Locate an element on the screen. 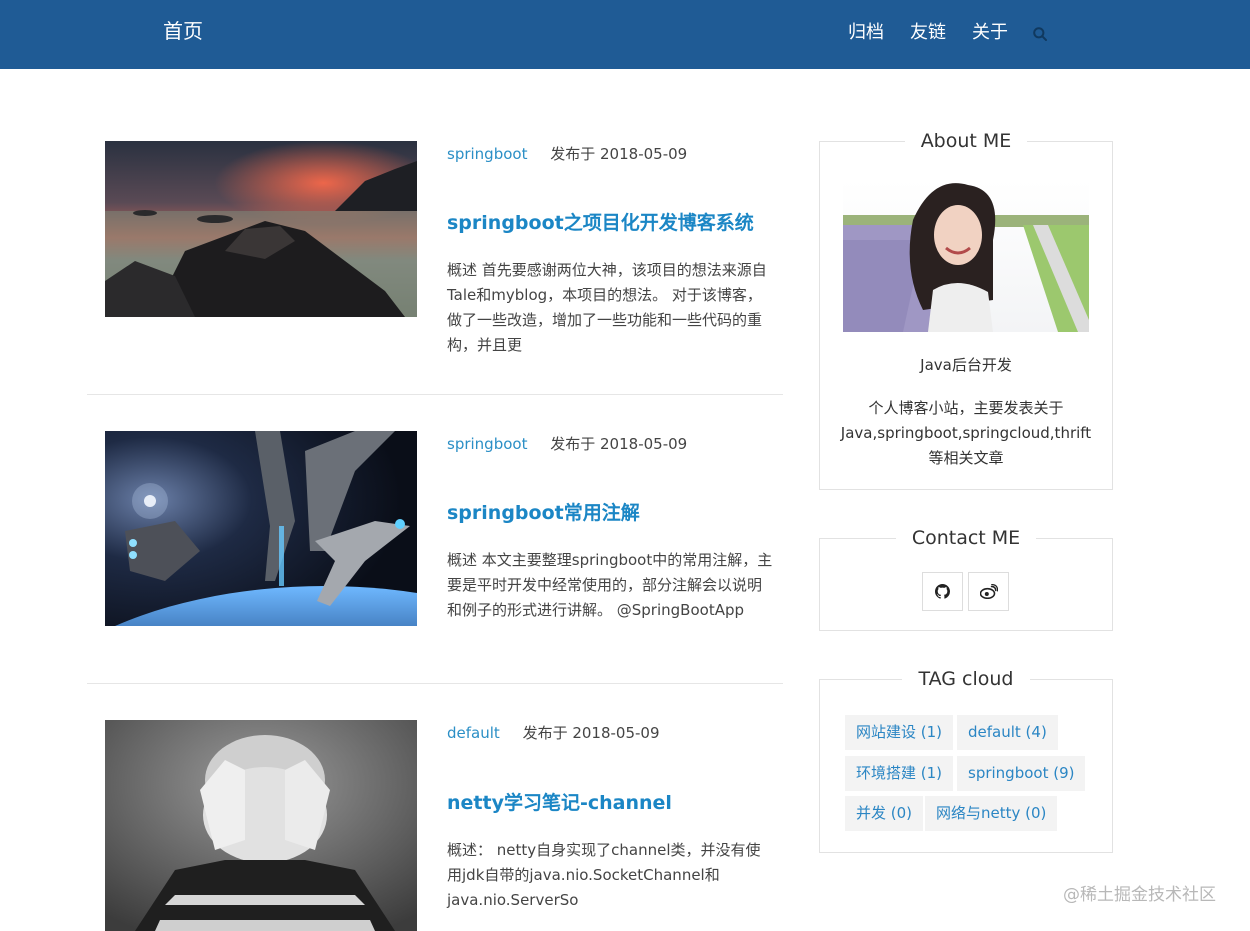  thumbnail-space is located at coordinates (261, 528).